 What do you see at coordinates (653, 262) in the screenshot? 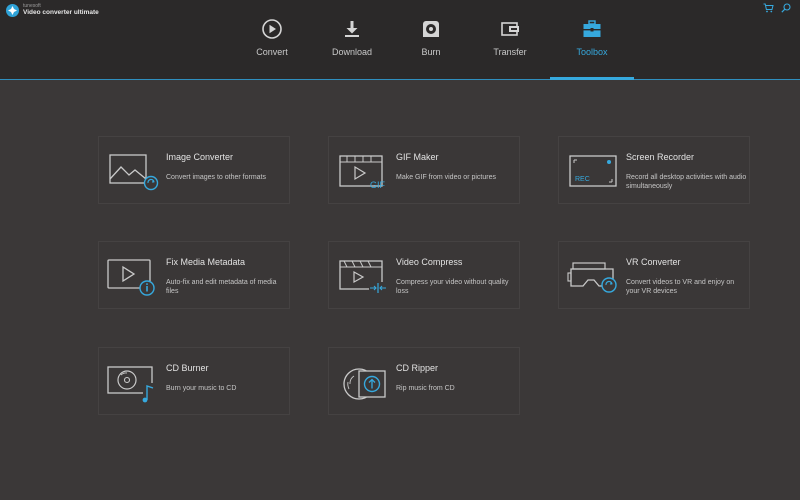
I see `tool-title: VR Converter` at bounding box center [653, 262].